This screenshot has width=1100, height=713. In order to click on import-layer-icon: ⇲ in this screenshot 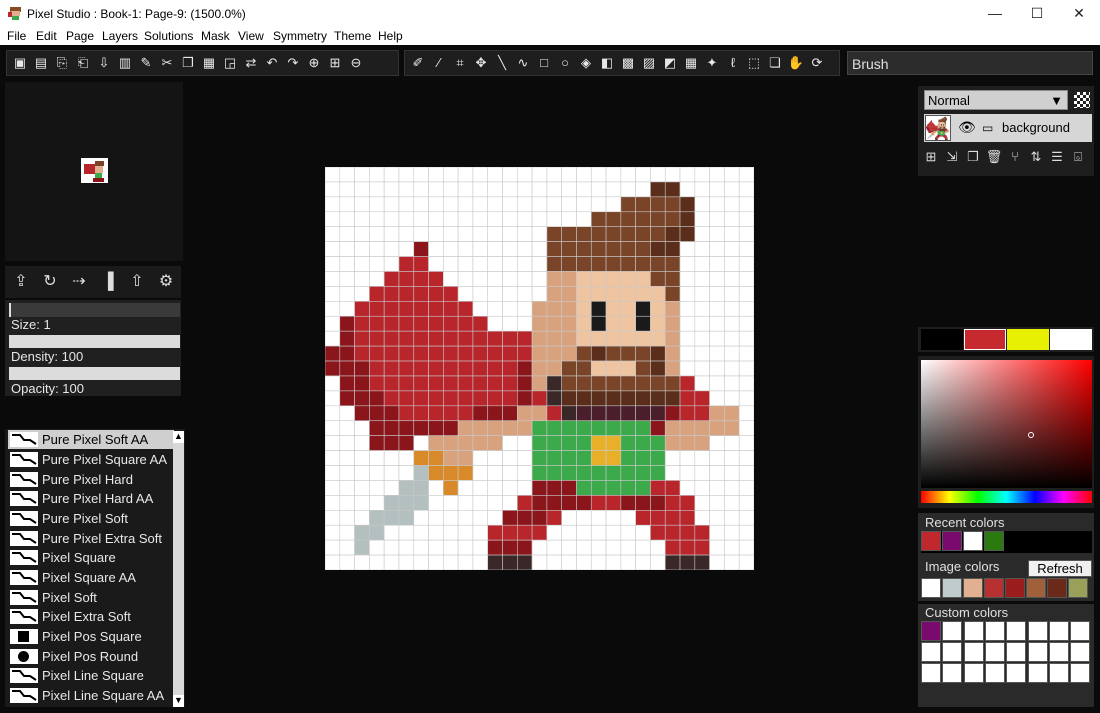, I will do `click(952, 157)`.